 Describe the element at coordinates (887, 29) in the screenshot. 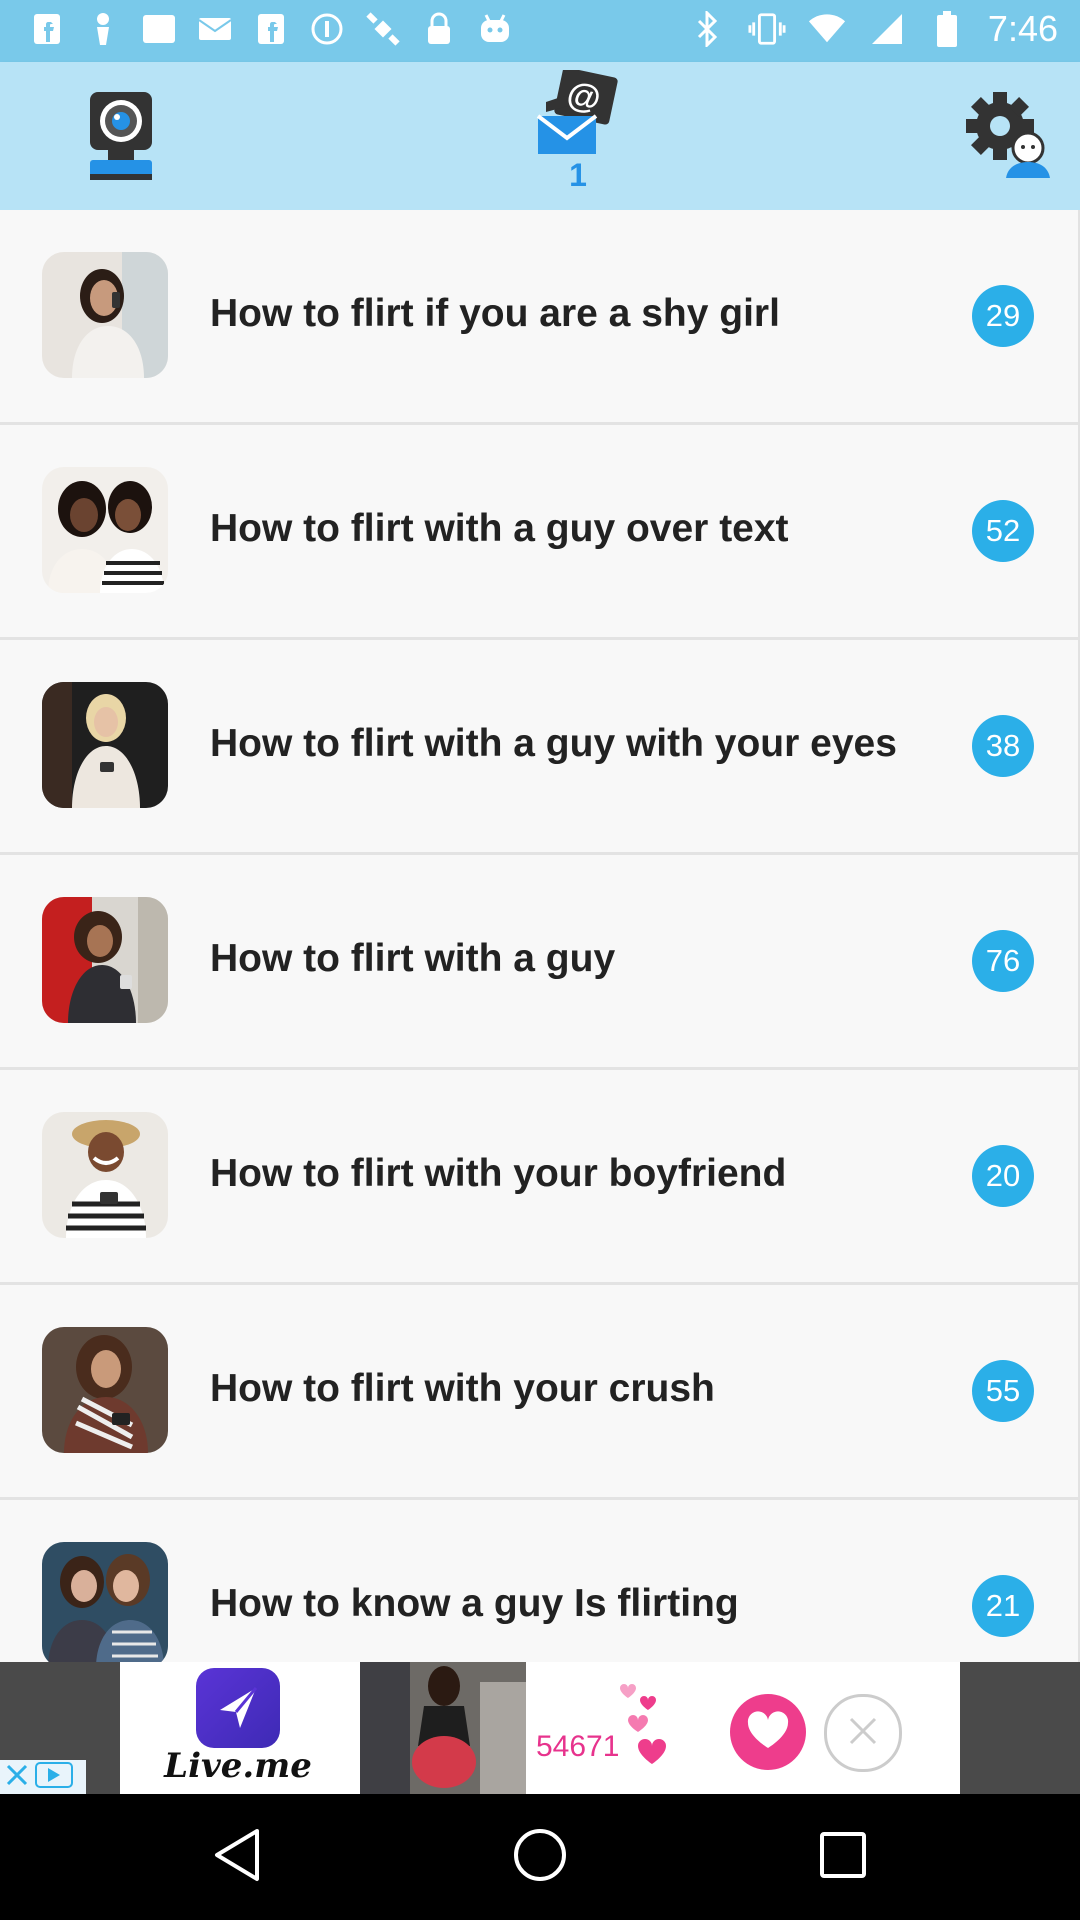

I see `signal-icon` at that location.